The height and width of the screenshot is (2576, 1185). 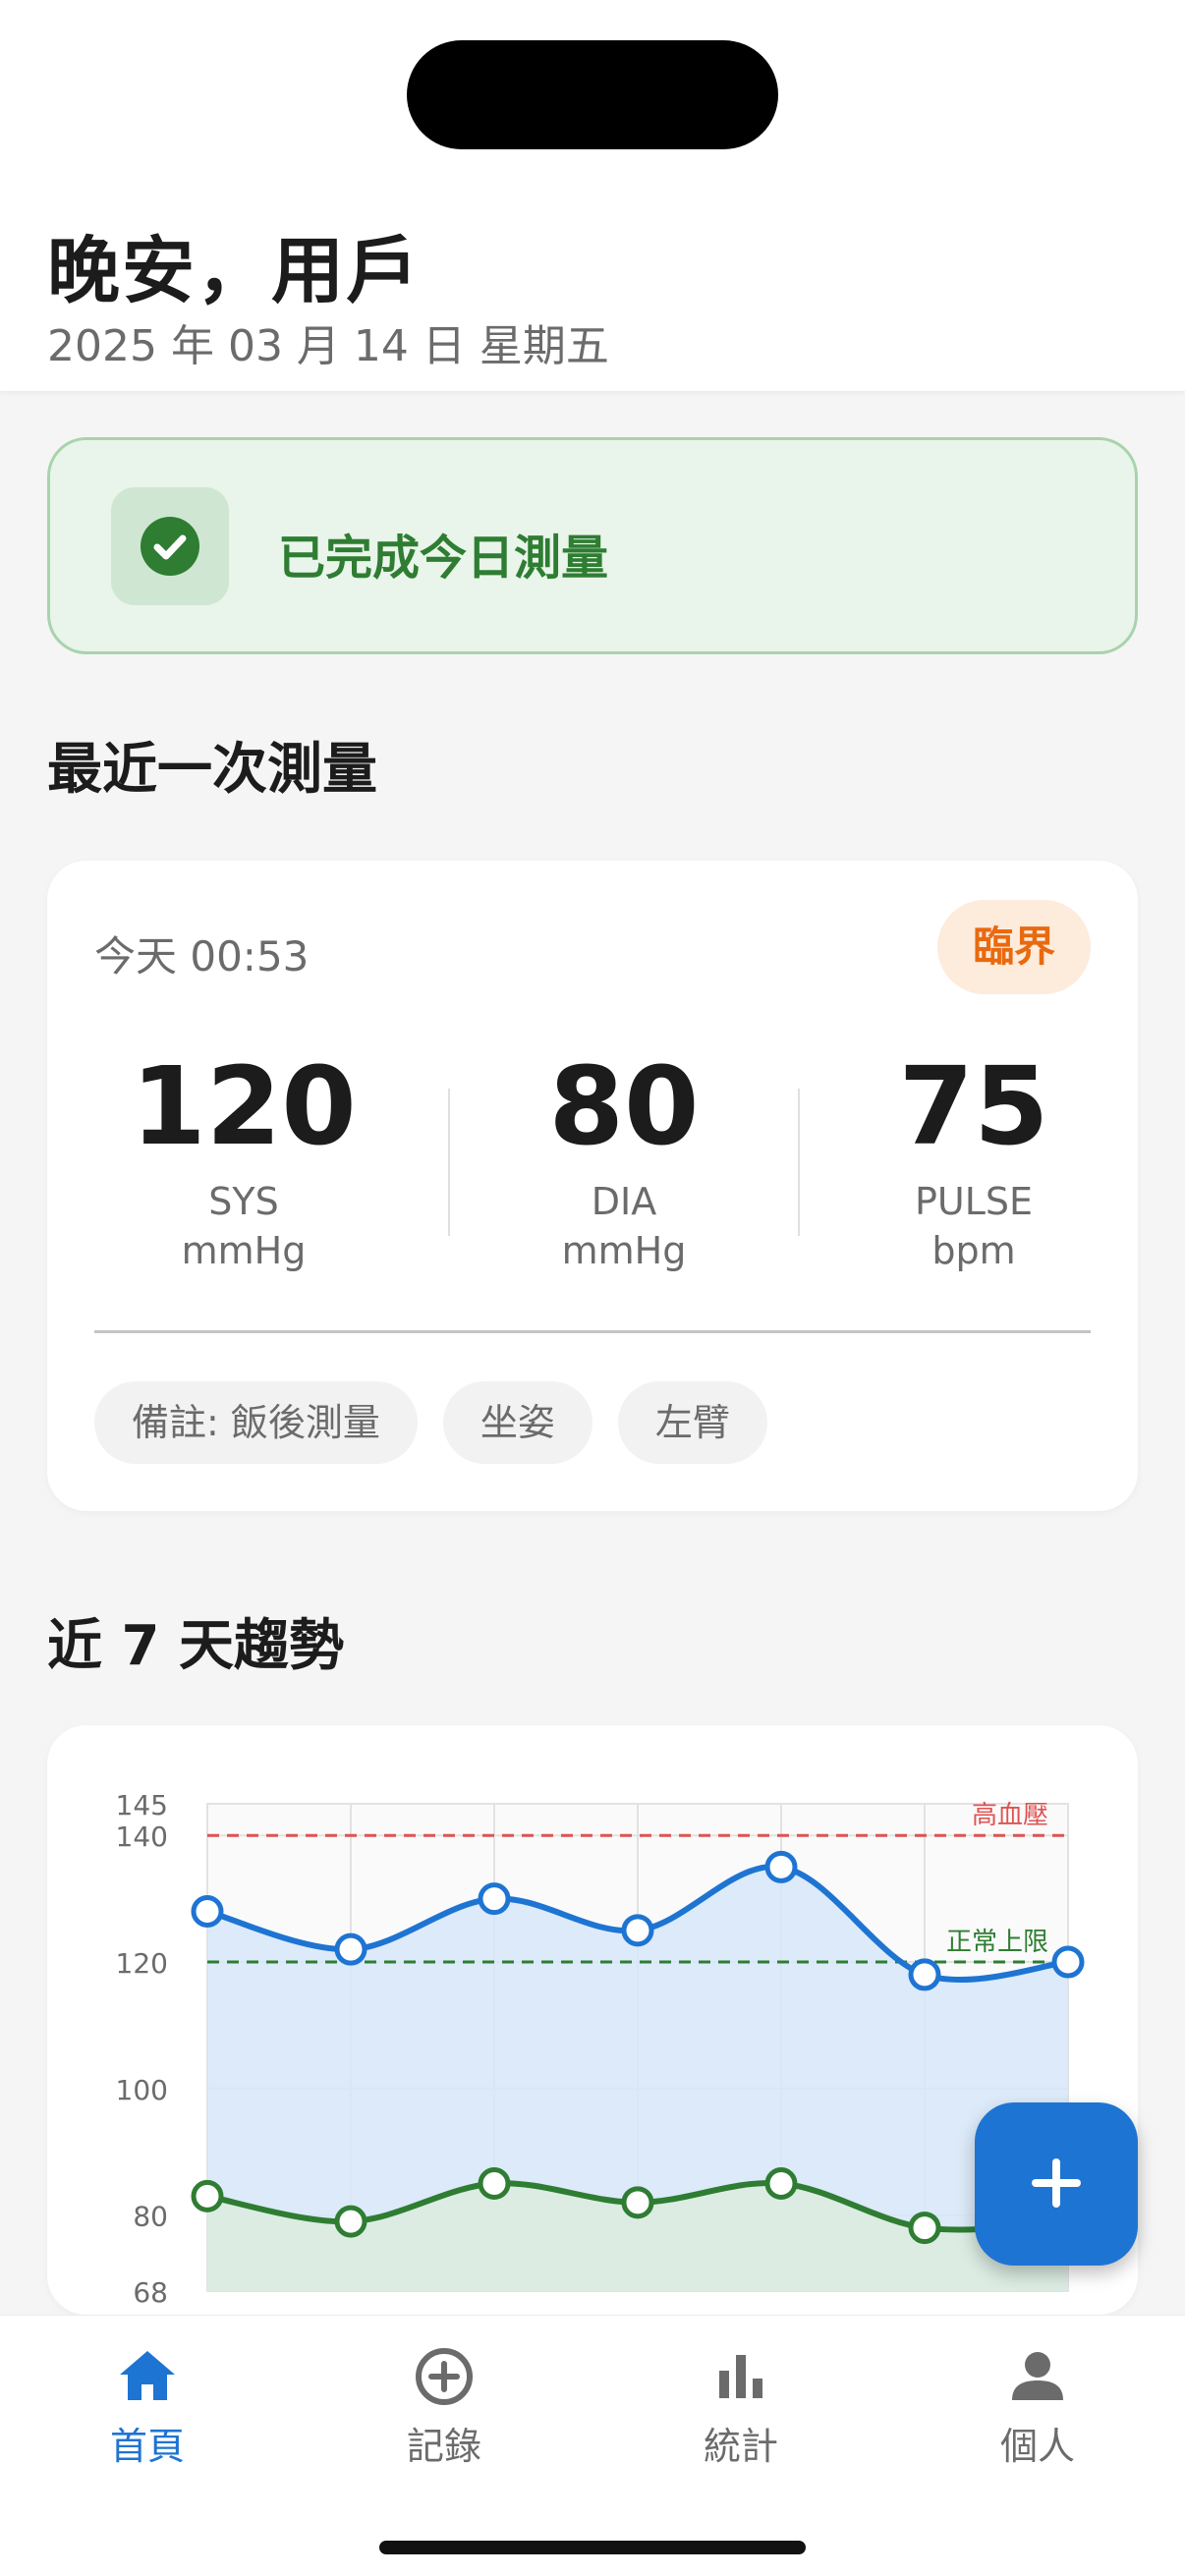 I want to click on measurement-time: 今天 00:53, so click(x=202, y=956).